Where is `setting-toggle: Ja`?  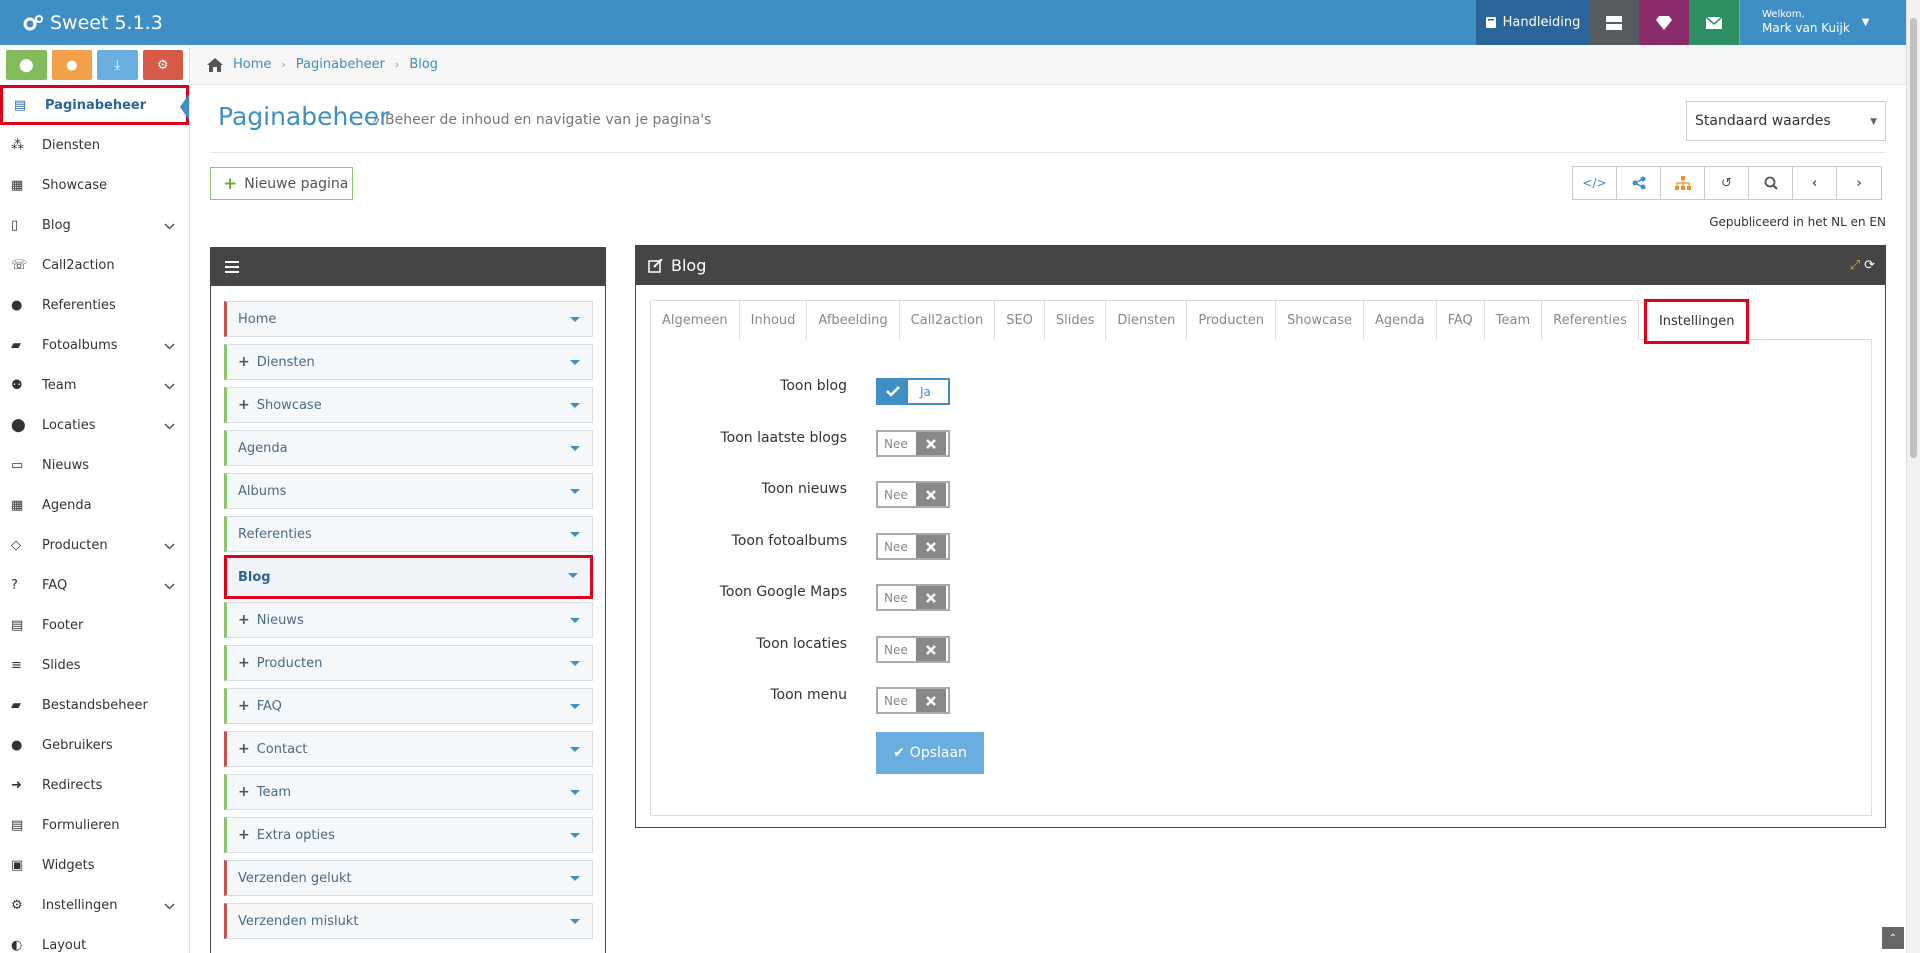 setting-toggle: Ja is located at coordinates (913, 391).